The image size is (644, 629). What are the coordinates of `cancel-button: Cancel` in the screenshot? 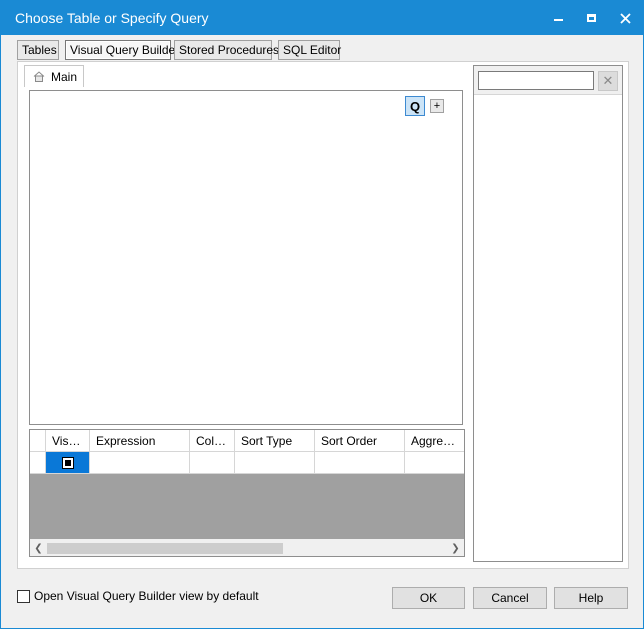 It's located at (510, 598).